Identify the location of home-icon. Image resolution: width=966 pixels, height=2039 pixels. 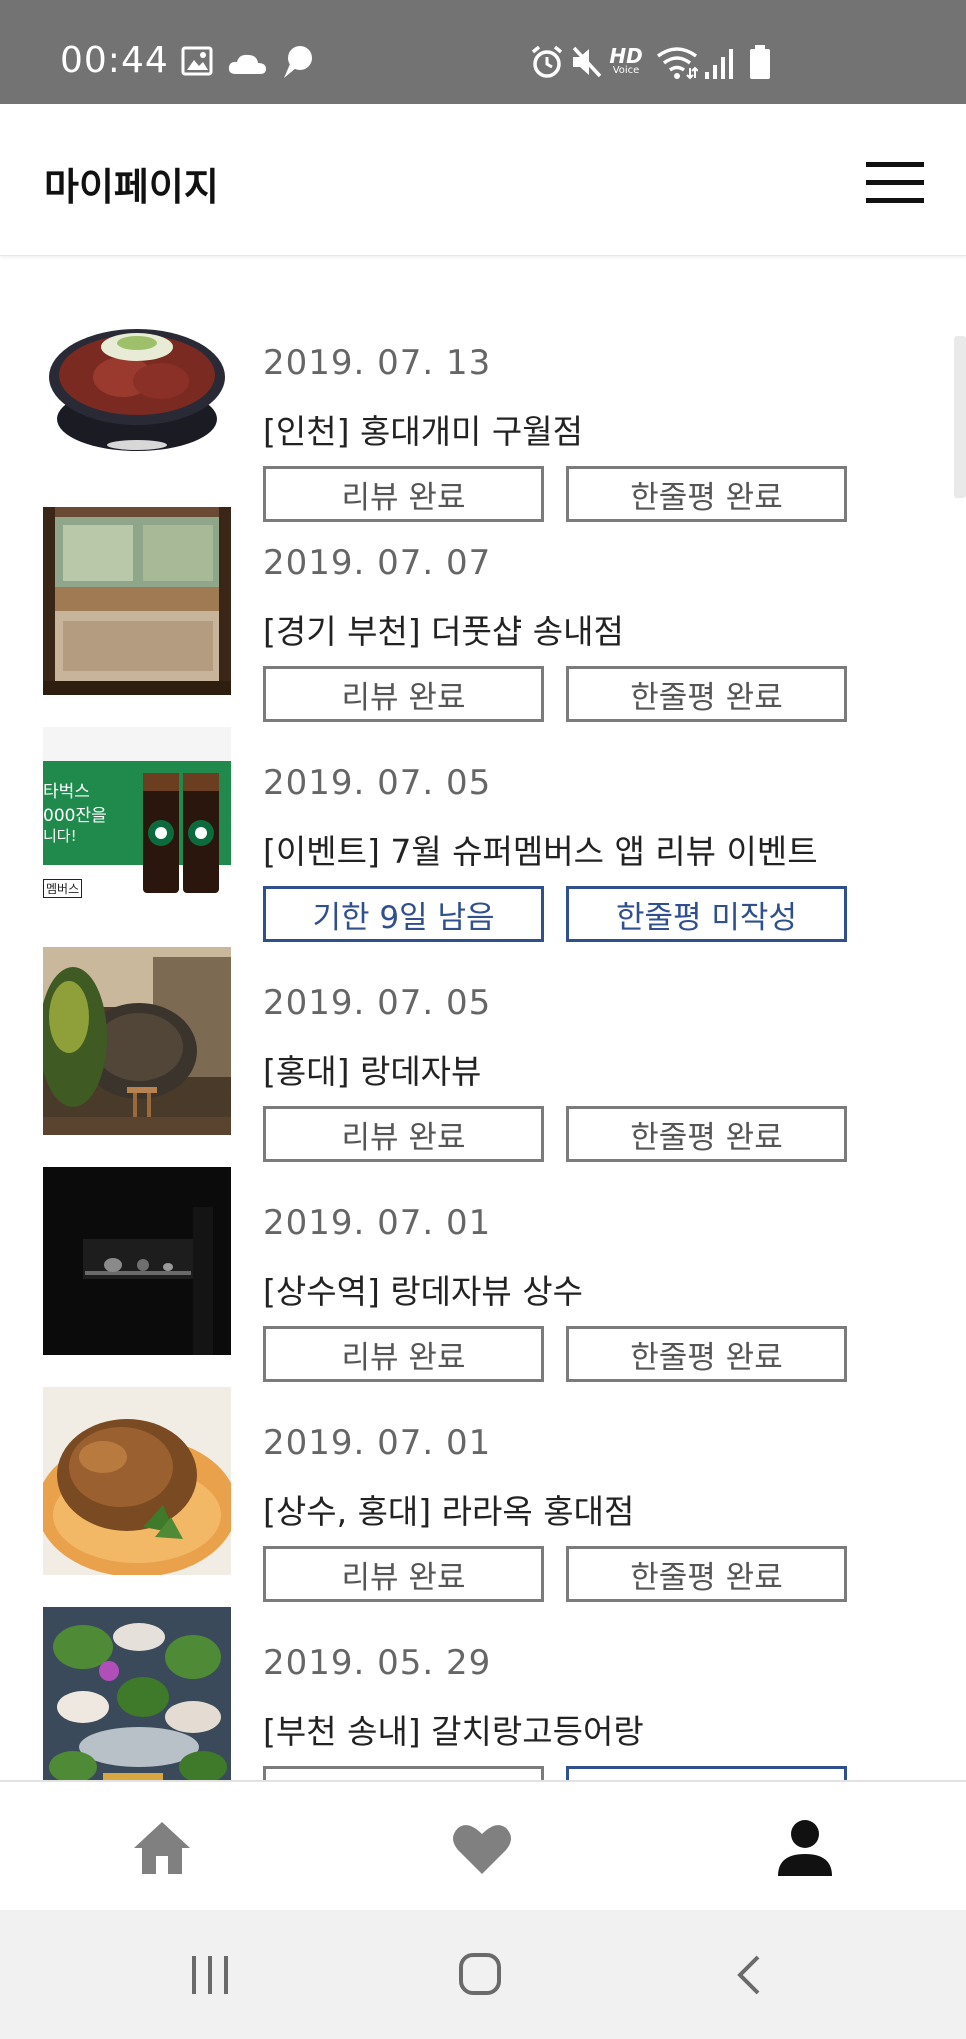
(162, 1848).